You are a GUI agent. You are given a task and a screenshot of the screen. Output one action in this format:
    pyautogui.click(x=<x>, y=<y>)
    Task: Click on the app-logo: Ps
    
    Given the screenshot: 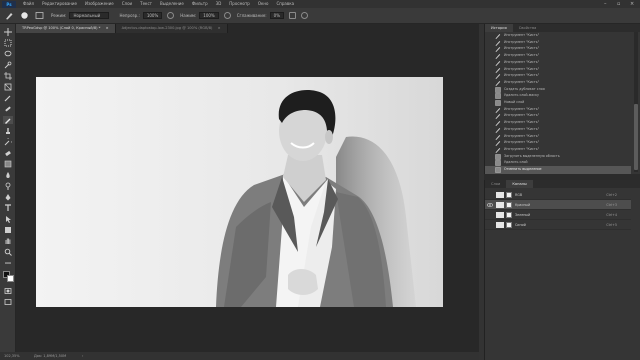 What is the action you would take?
    pyautogui.click(x=9, y=4)
    